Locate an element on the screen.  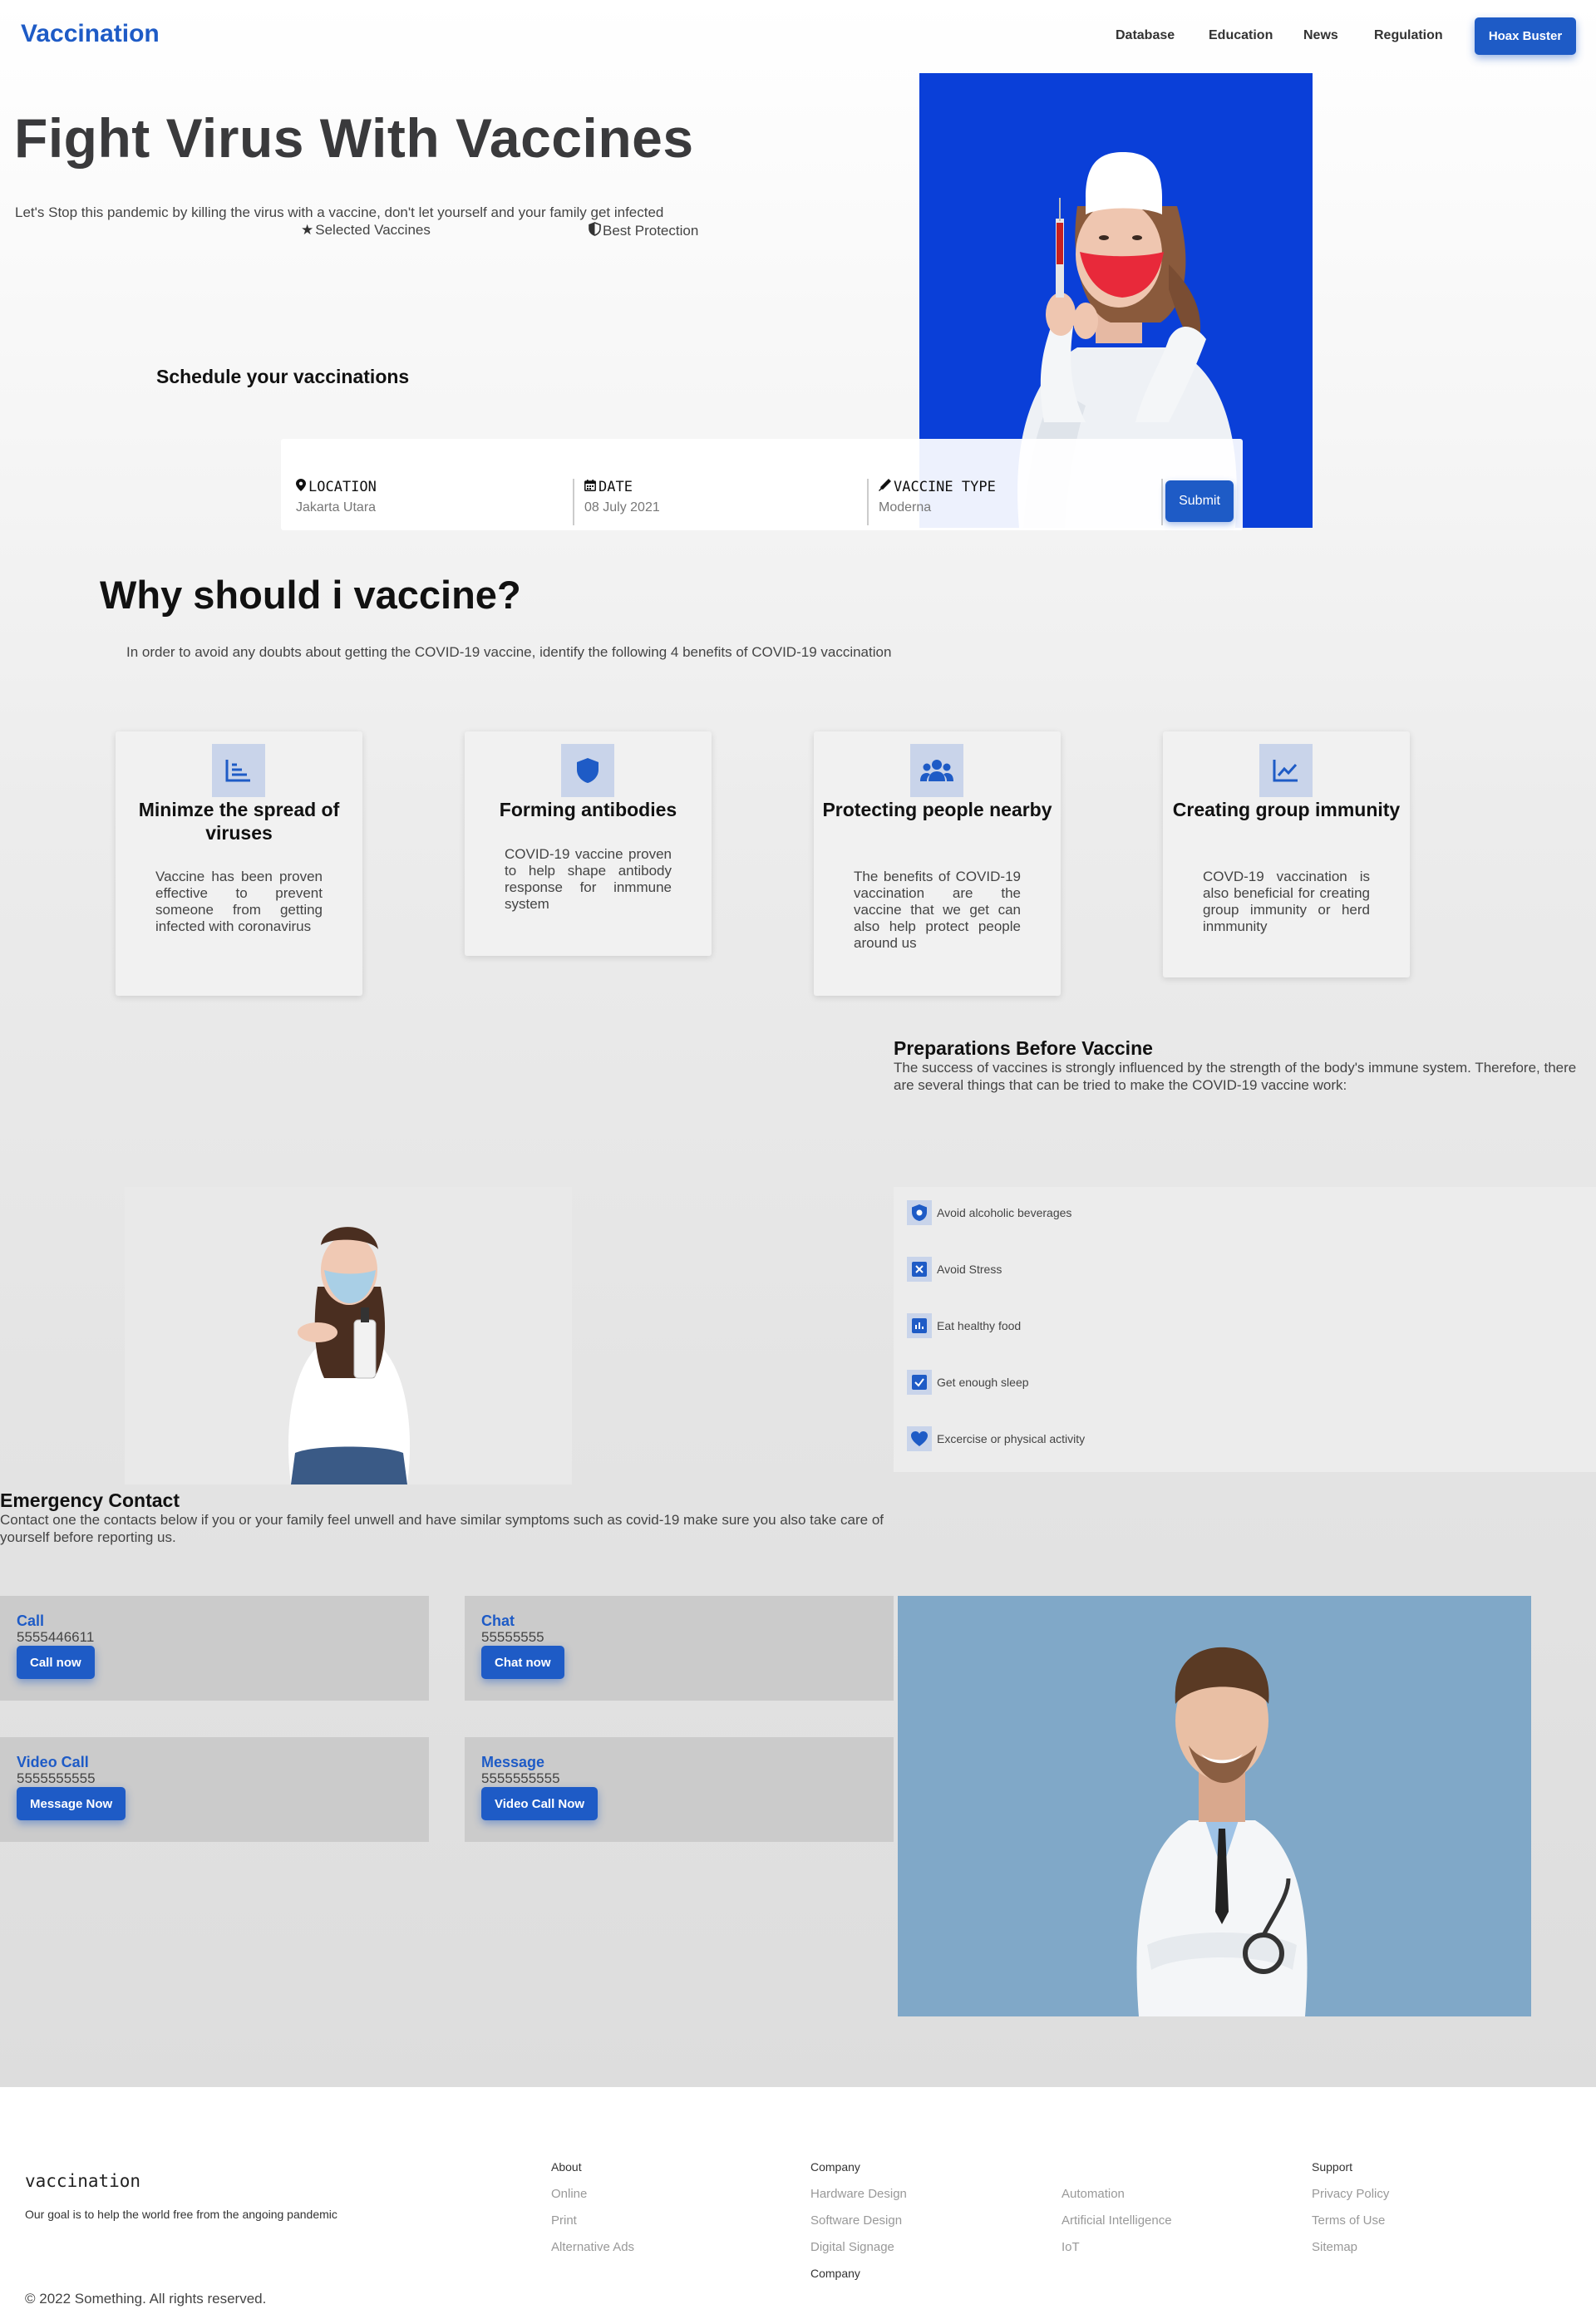
footer-link-online: Online is located at coordinates (569, 2194).